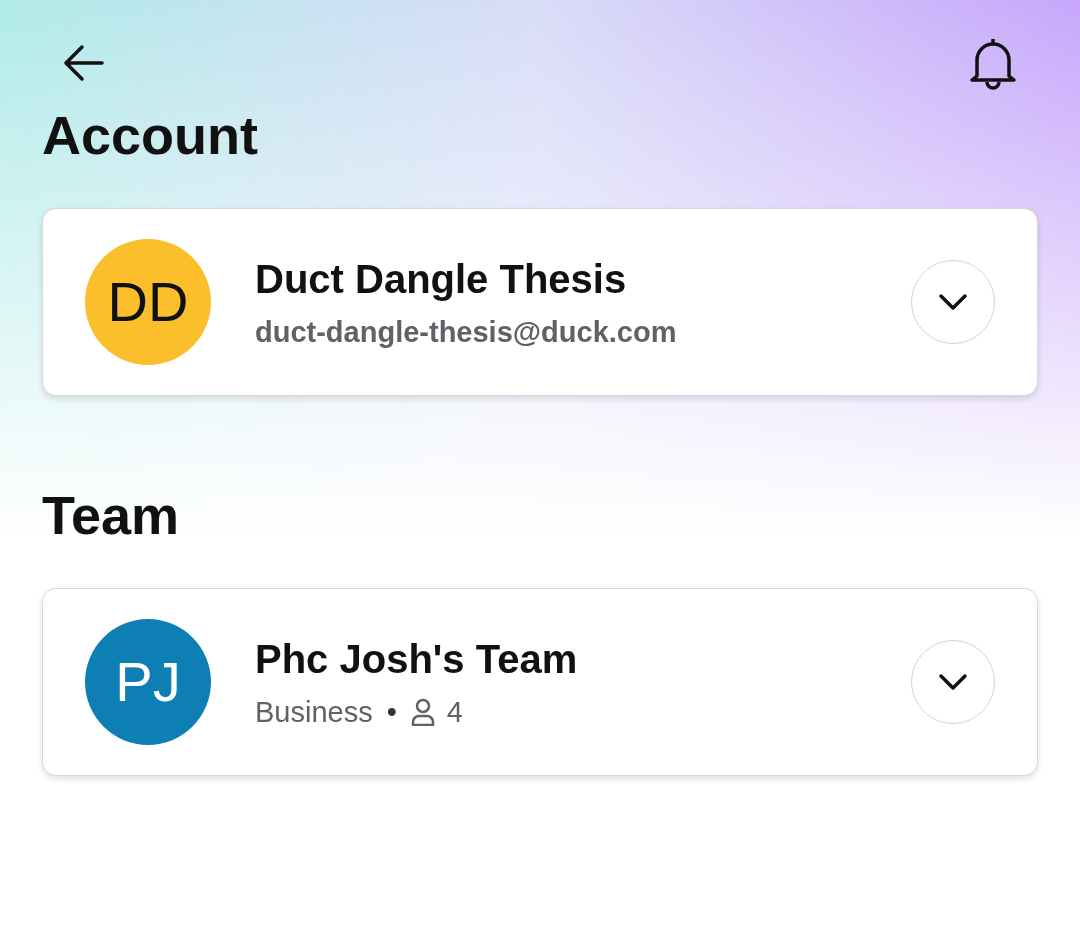 The width and height of the screenshot is (1080, 927). Describe the element at coordinates (422, 712) in the screenshot. I see `person-icon` at that location.